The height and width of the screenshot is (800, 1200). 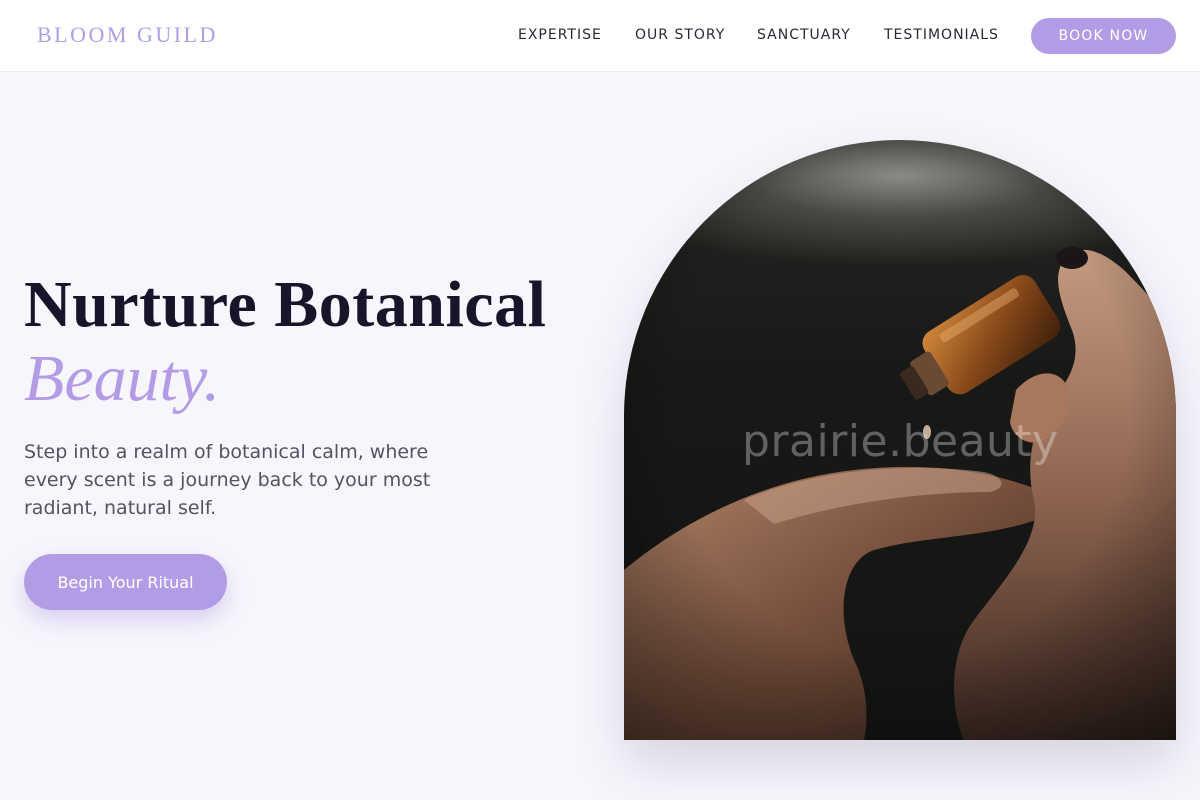 What do you see at coordinates (804, 35) in the screenshot?
I see `nav-link-sanctuary: SANCTUARY` at bounding box center [804, 35].